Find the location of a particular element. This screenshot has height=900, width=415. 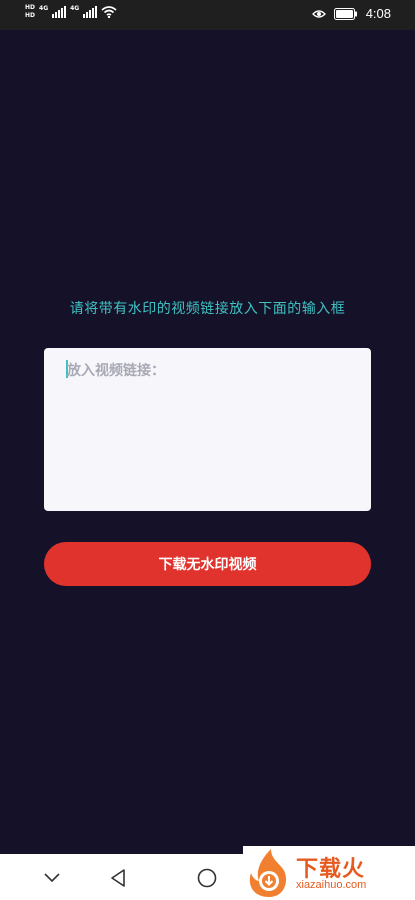

eye-icon is located at coordinates (318, 13).